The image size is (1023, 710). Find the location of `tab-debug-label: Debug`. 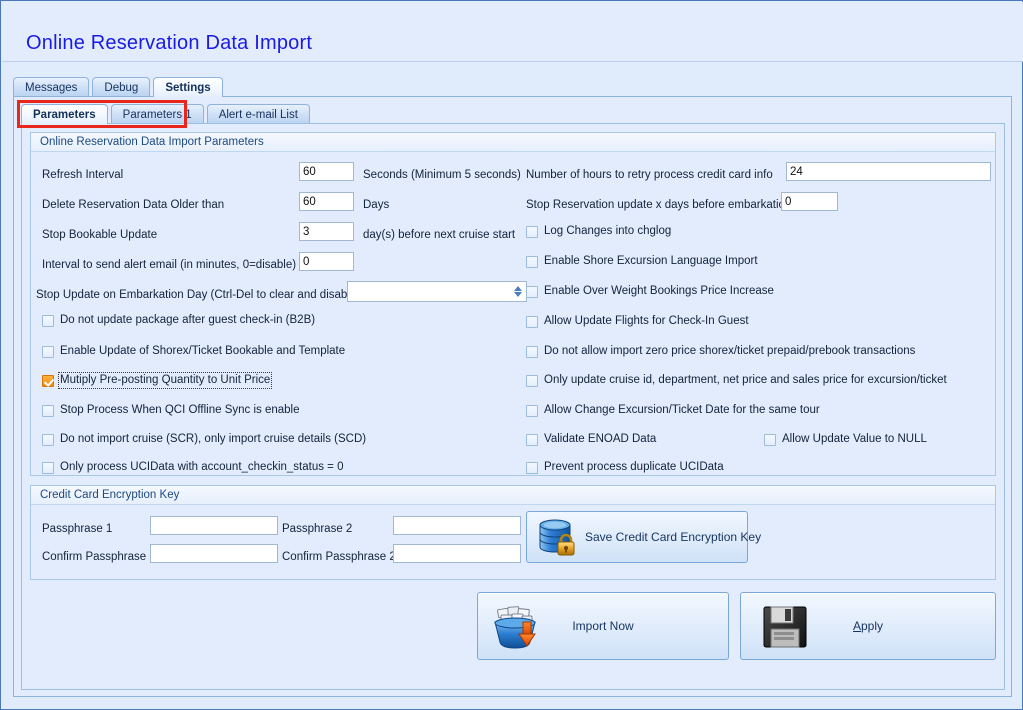

tab-debug-label: Debug is located at coordinates (121, 88).